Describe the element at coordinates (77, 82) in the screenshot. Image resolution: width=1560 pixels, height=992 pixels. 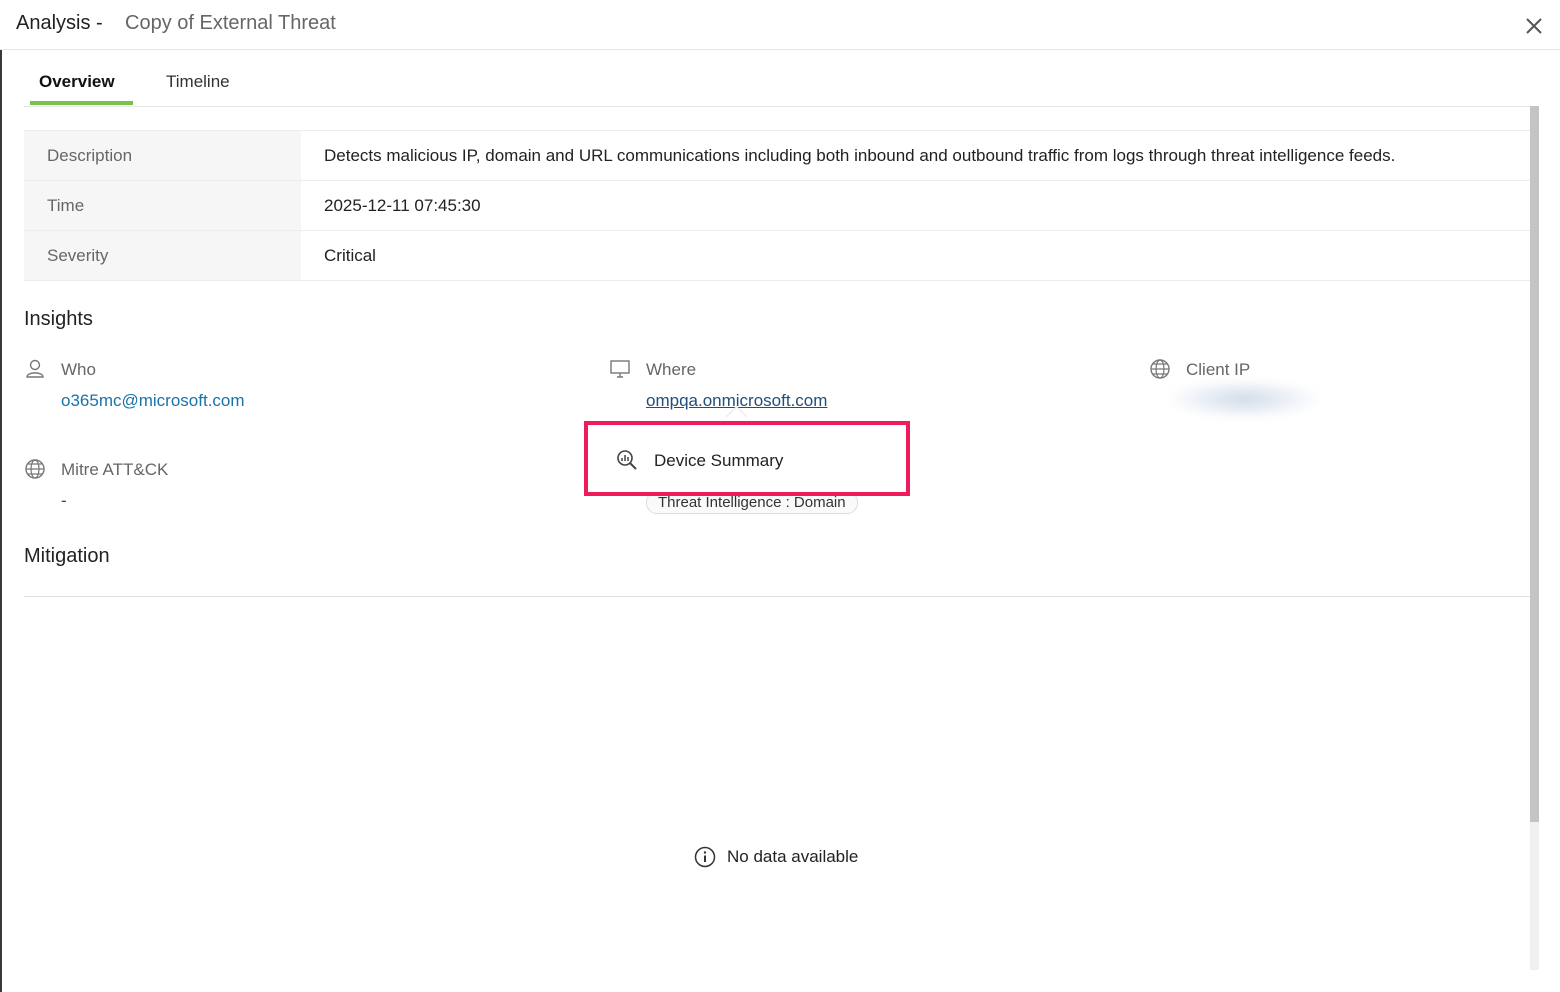
I see `tab-overview: Overview` at that location.